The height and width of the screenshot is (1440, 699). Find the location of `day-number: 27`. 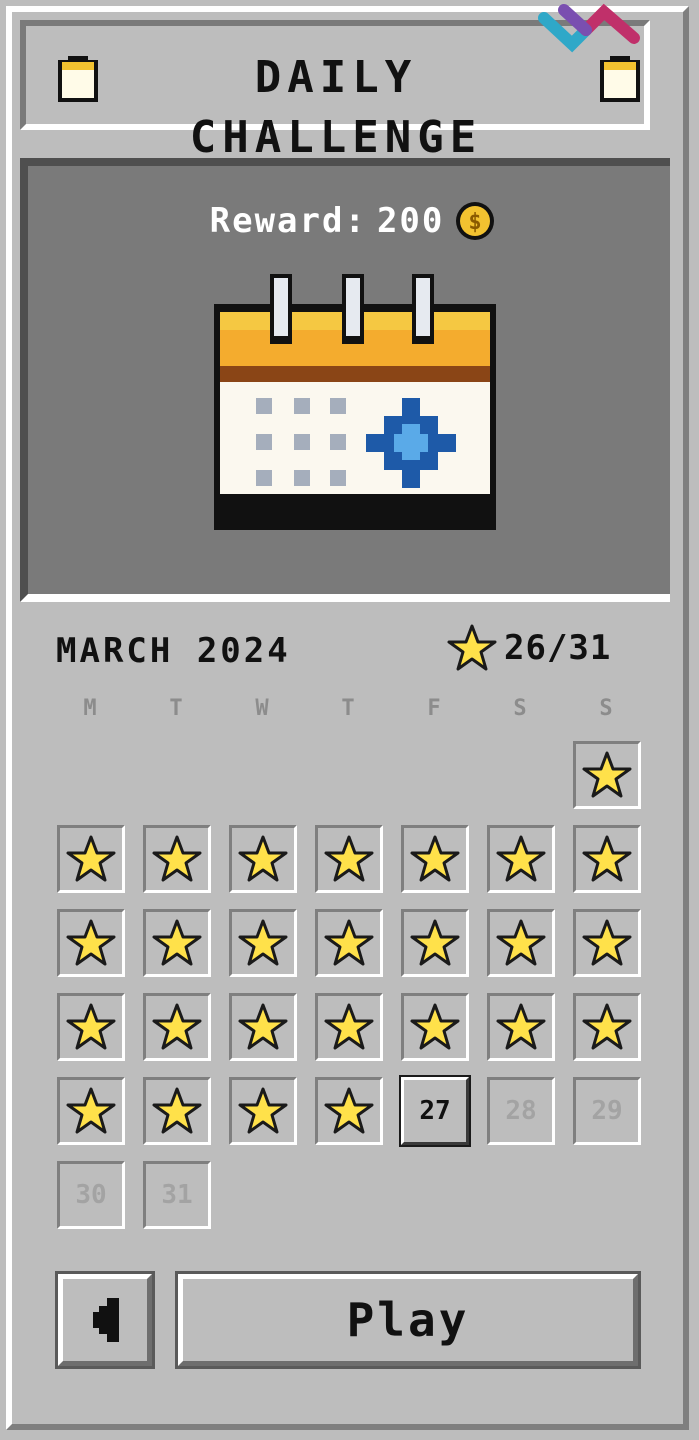

day-number: 27 is located at coordinates (435, 1111).